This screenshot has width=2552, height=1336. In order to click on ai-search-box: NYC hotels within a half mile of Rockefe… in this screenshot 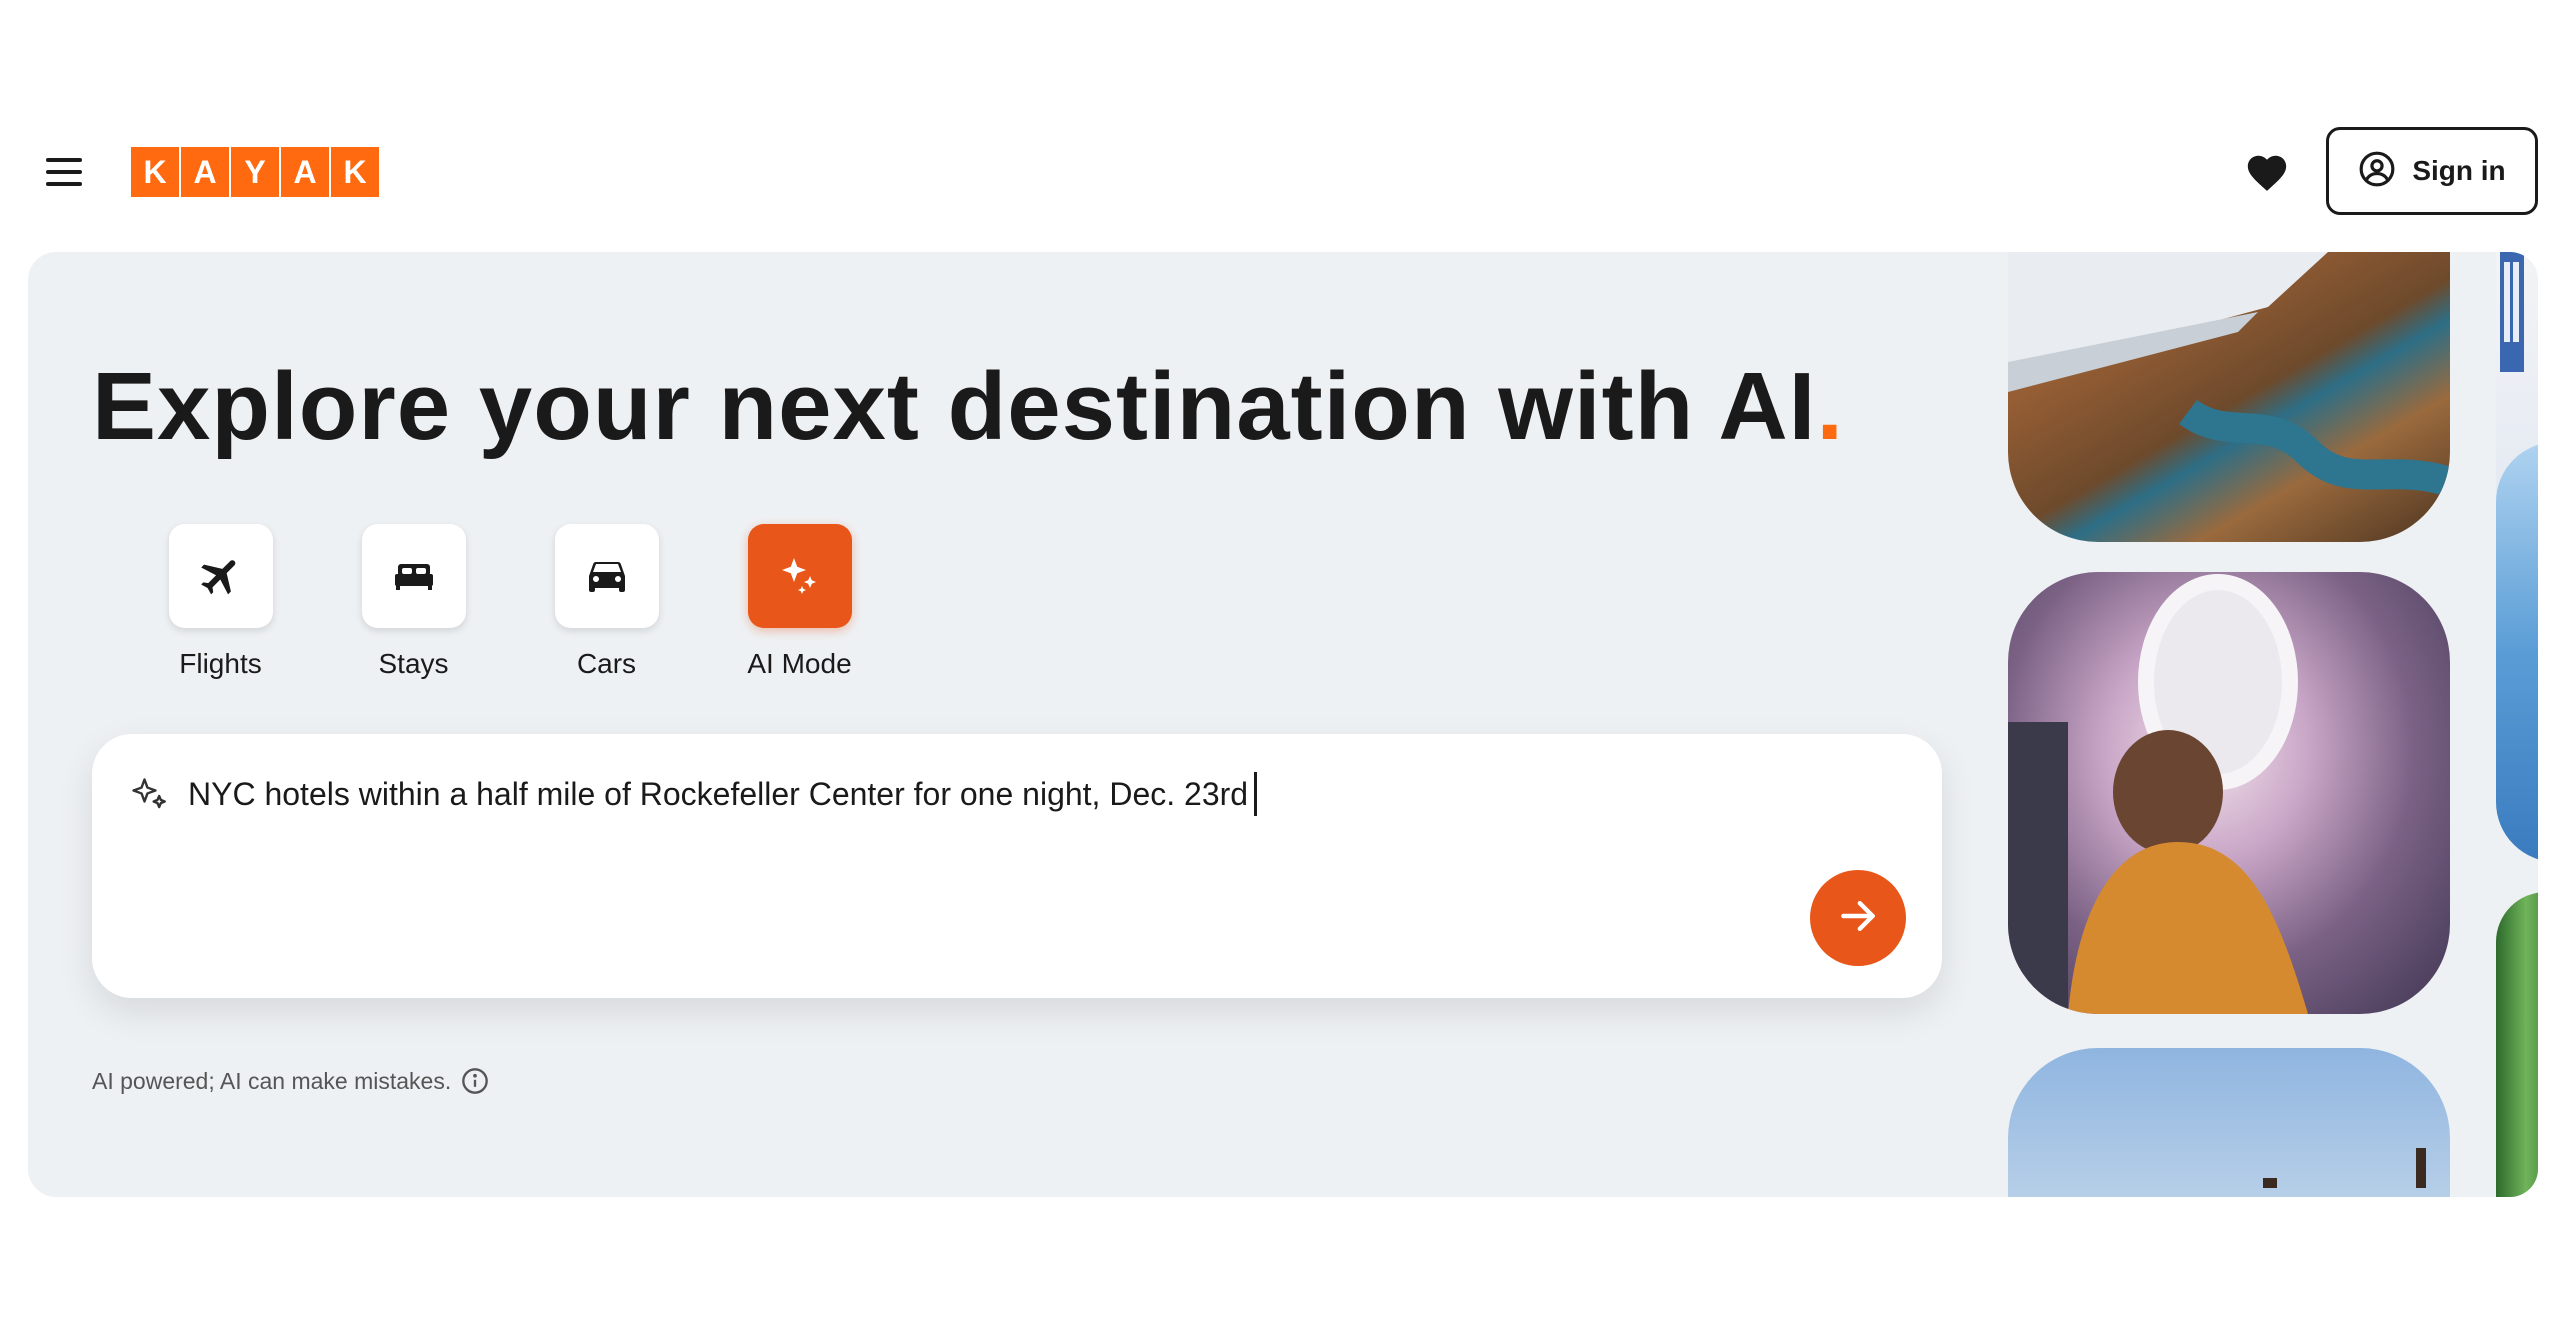, I will do `click(1017, 866)`.